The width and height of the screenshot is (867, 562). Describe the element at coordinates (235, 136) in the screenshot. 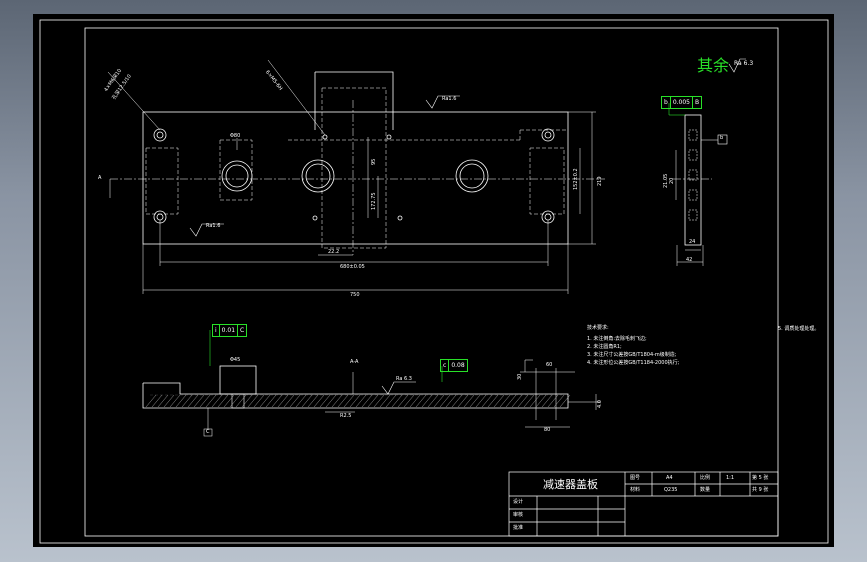

I see `bore-label: Φ80` at that location.